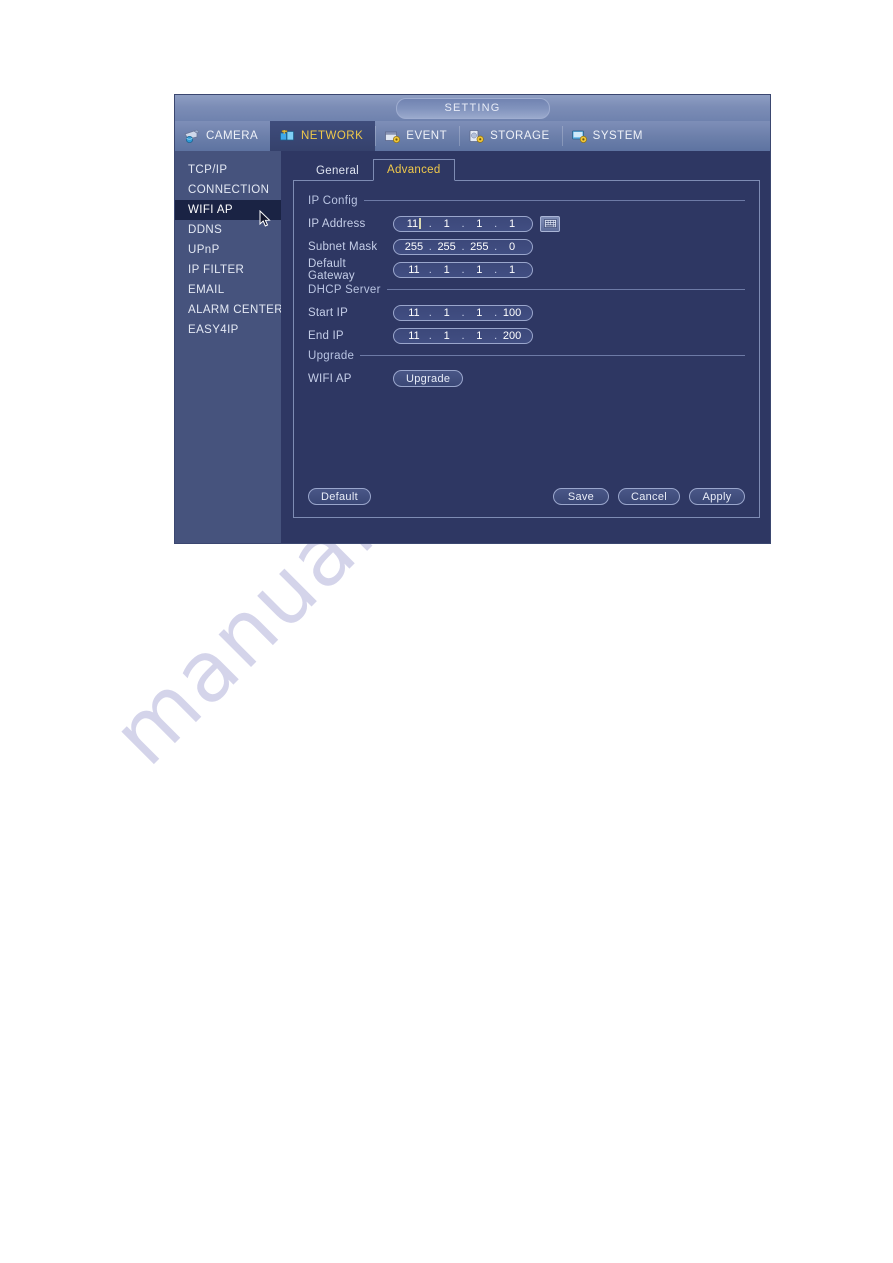 This screenshot has width=893, height=1263. What do you see at coordinates (328, 312) in the screenshot?
I see `start-ip-label: Start IP` at bounding box center [328, 312].